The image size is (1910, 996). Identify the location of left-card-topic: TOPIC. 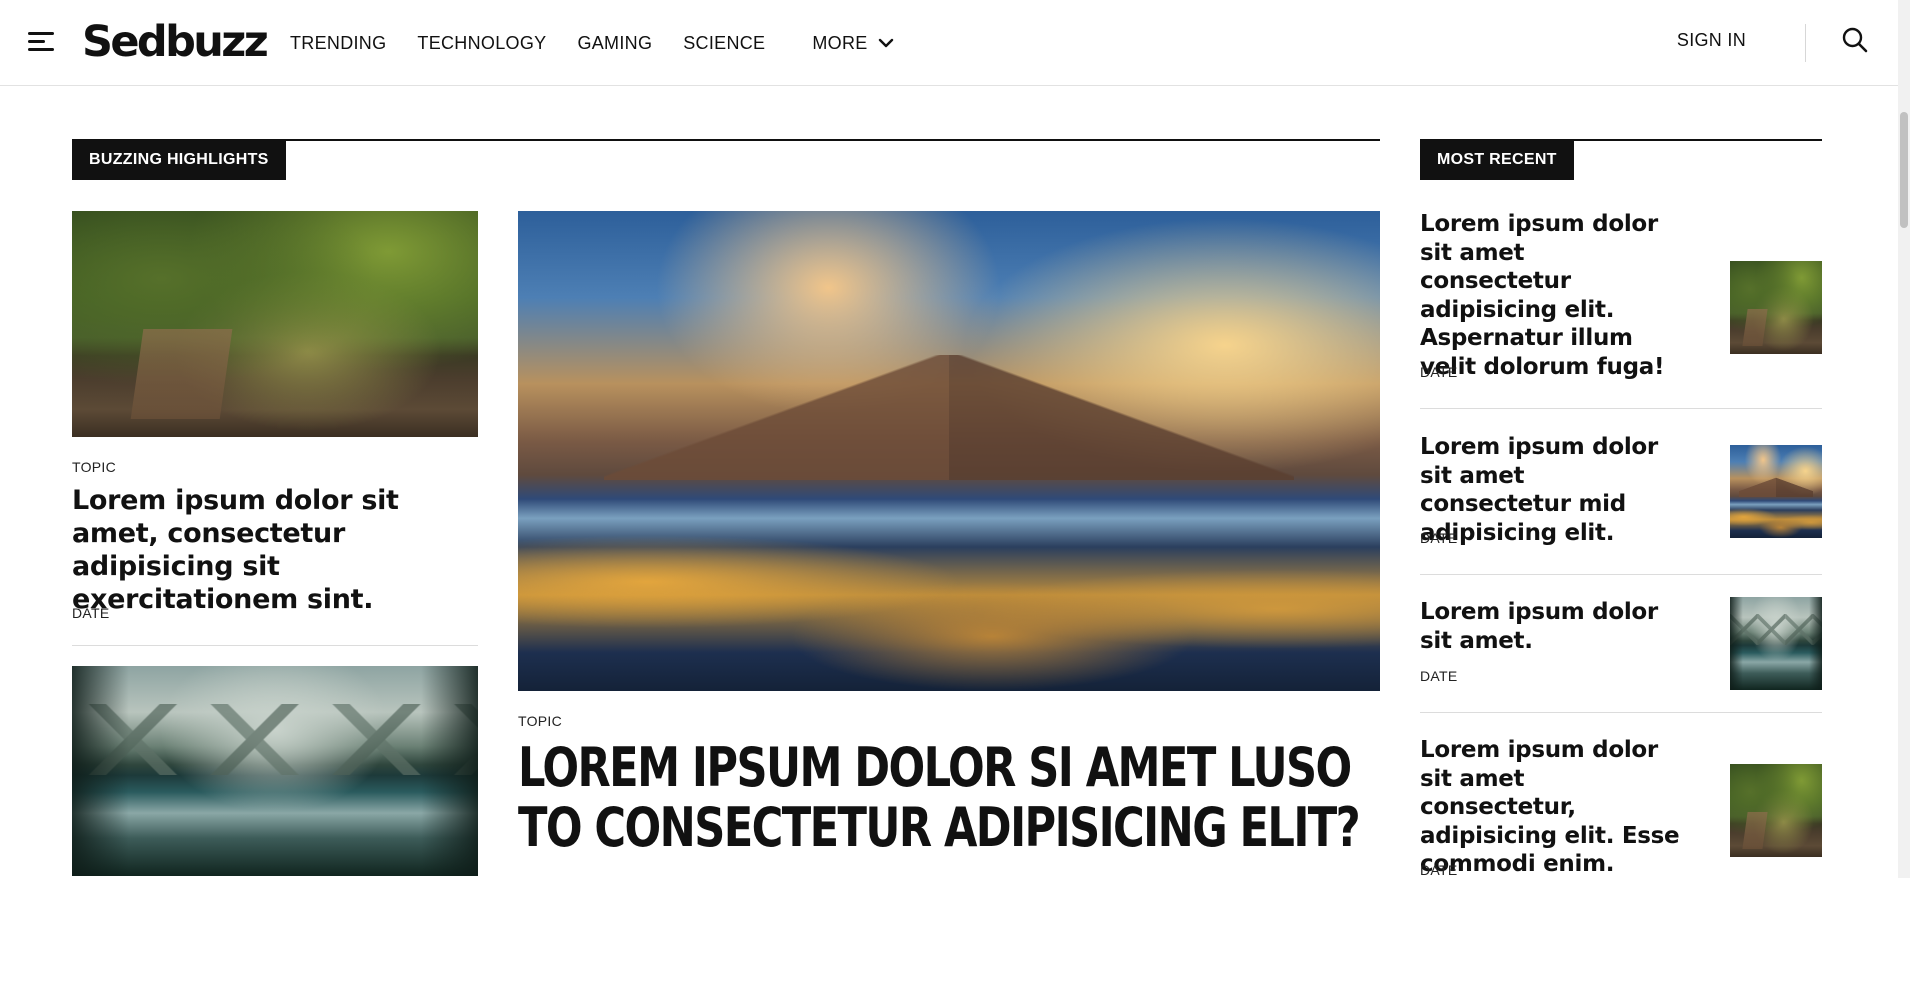
(94, 467).